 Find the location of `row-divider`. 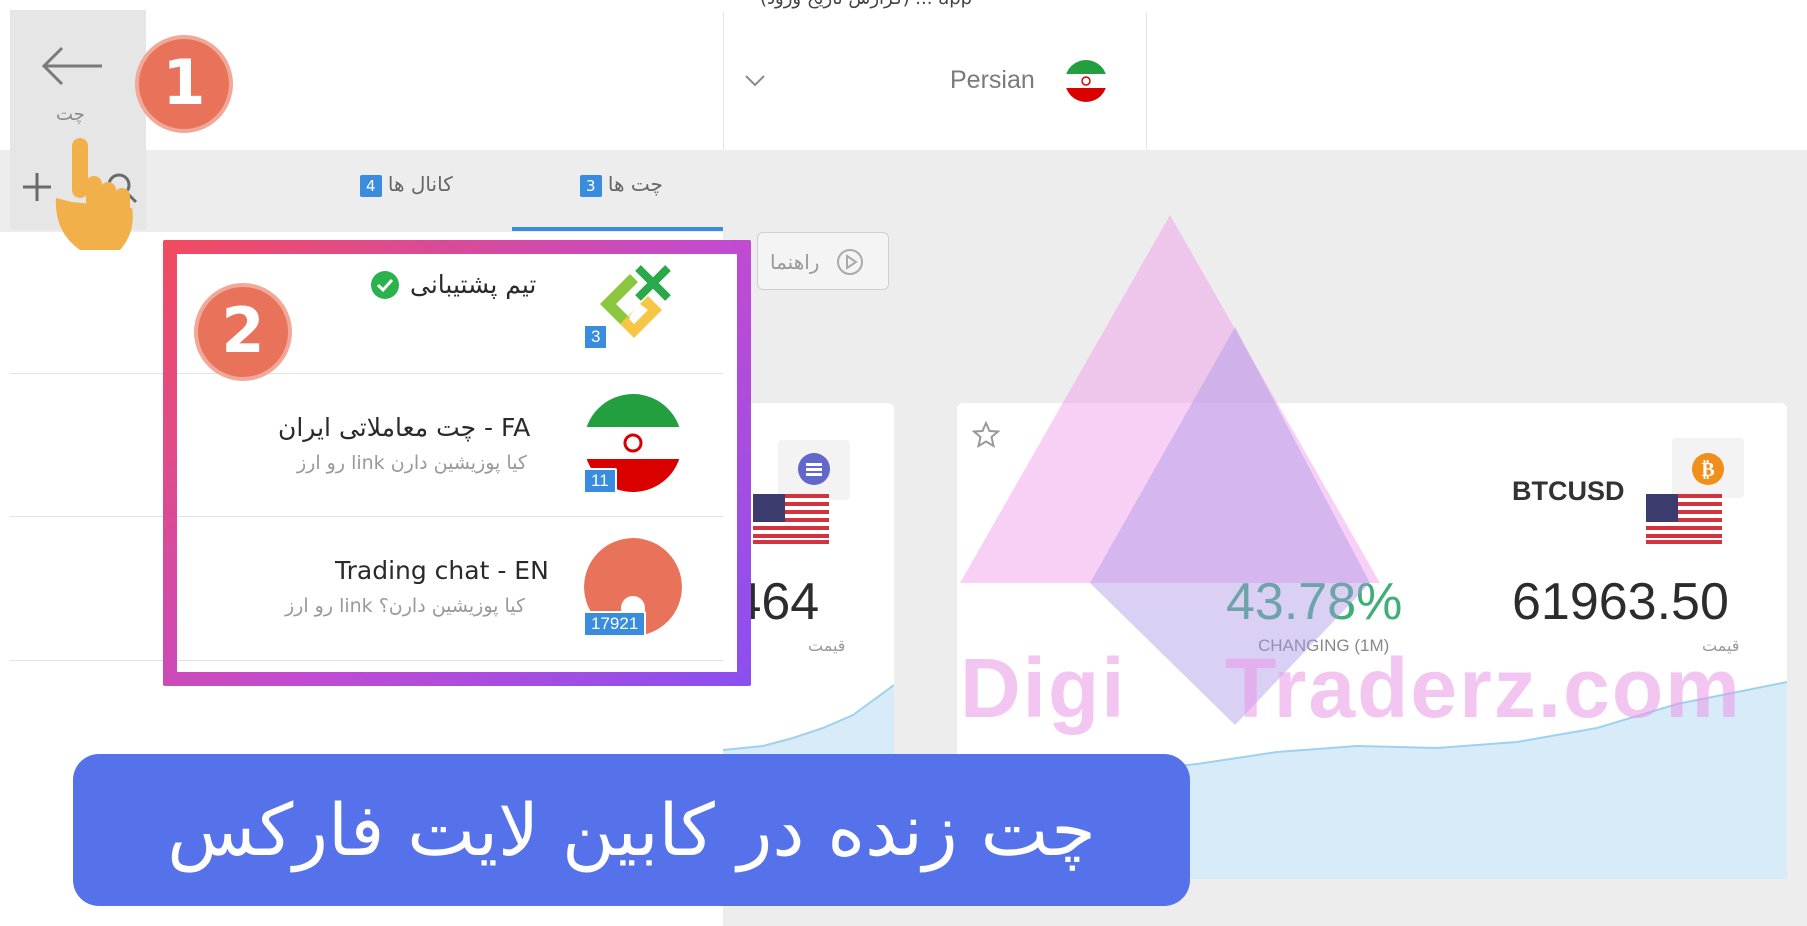

row-divider is located at coordinates (450, 660).